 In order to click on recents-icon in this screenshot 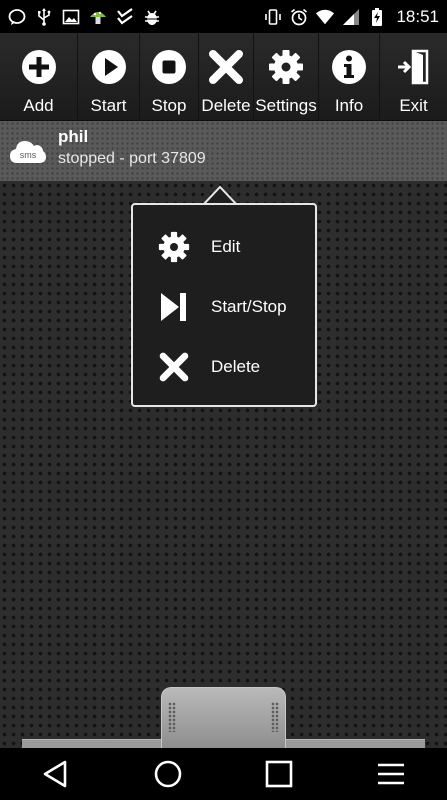, I will do `click(279, 774)`.